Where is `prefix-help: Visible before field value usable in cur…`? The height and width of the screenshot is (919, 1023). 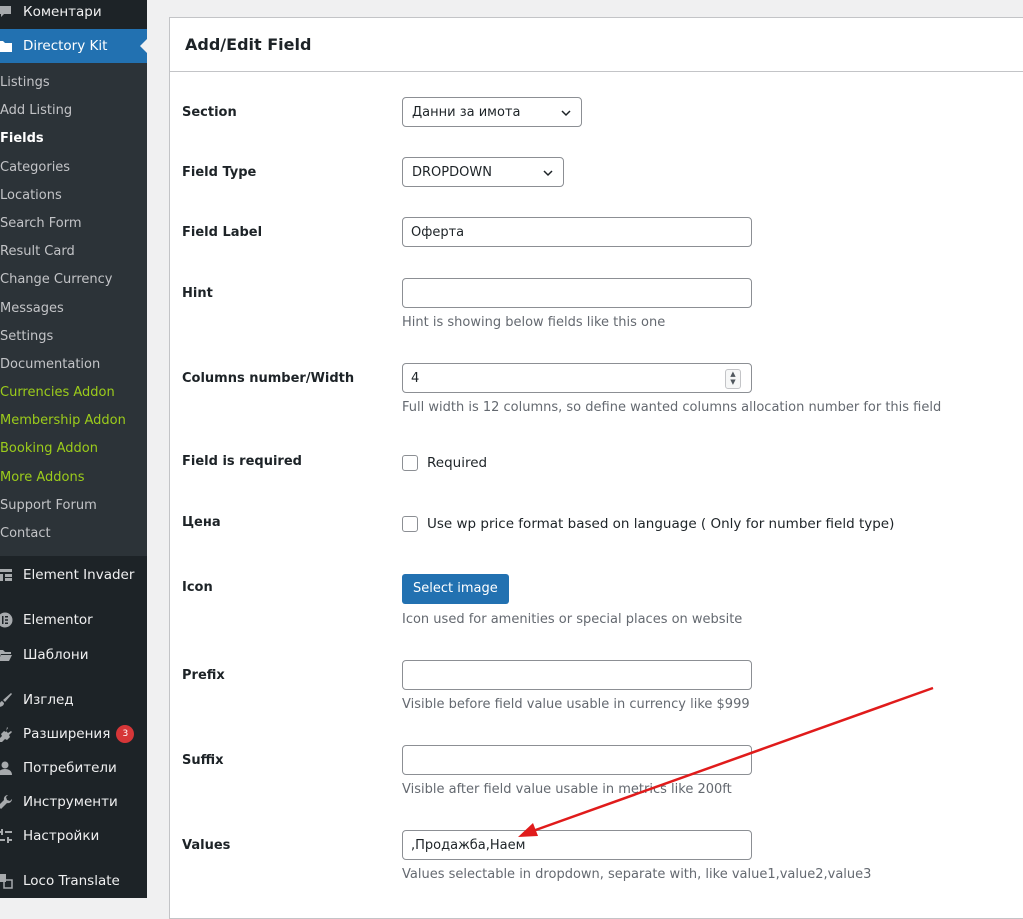 prefix-help: Visible before field value usable in cur… is located at coordinates (576, 704).